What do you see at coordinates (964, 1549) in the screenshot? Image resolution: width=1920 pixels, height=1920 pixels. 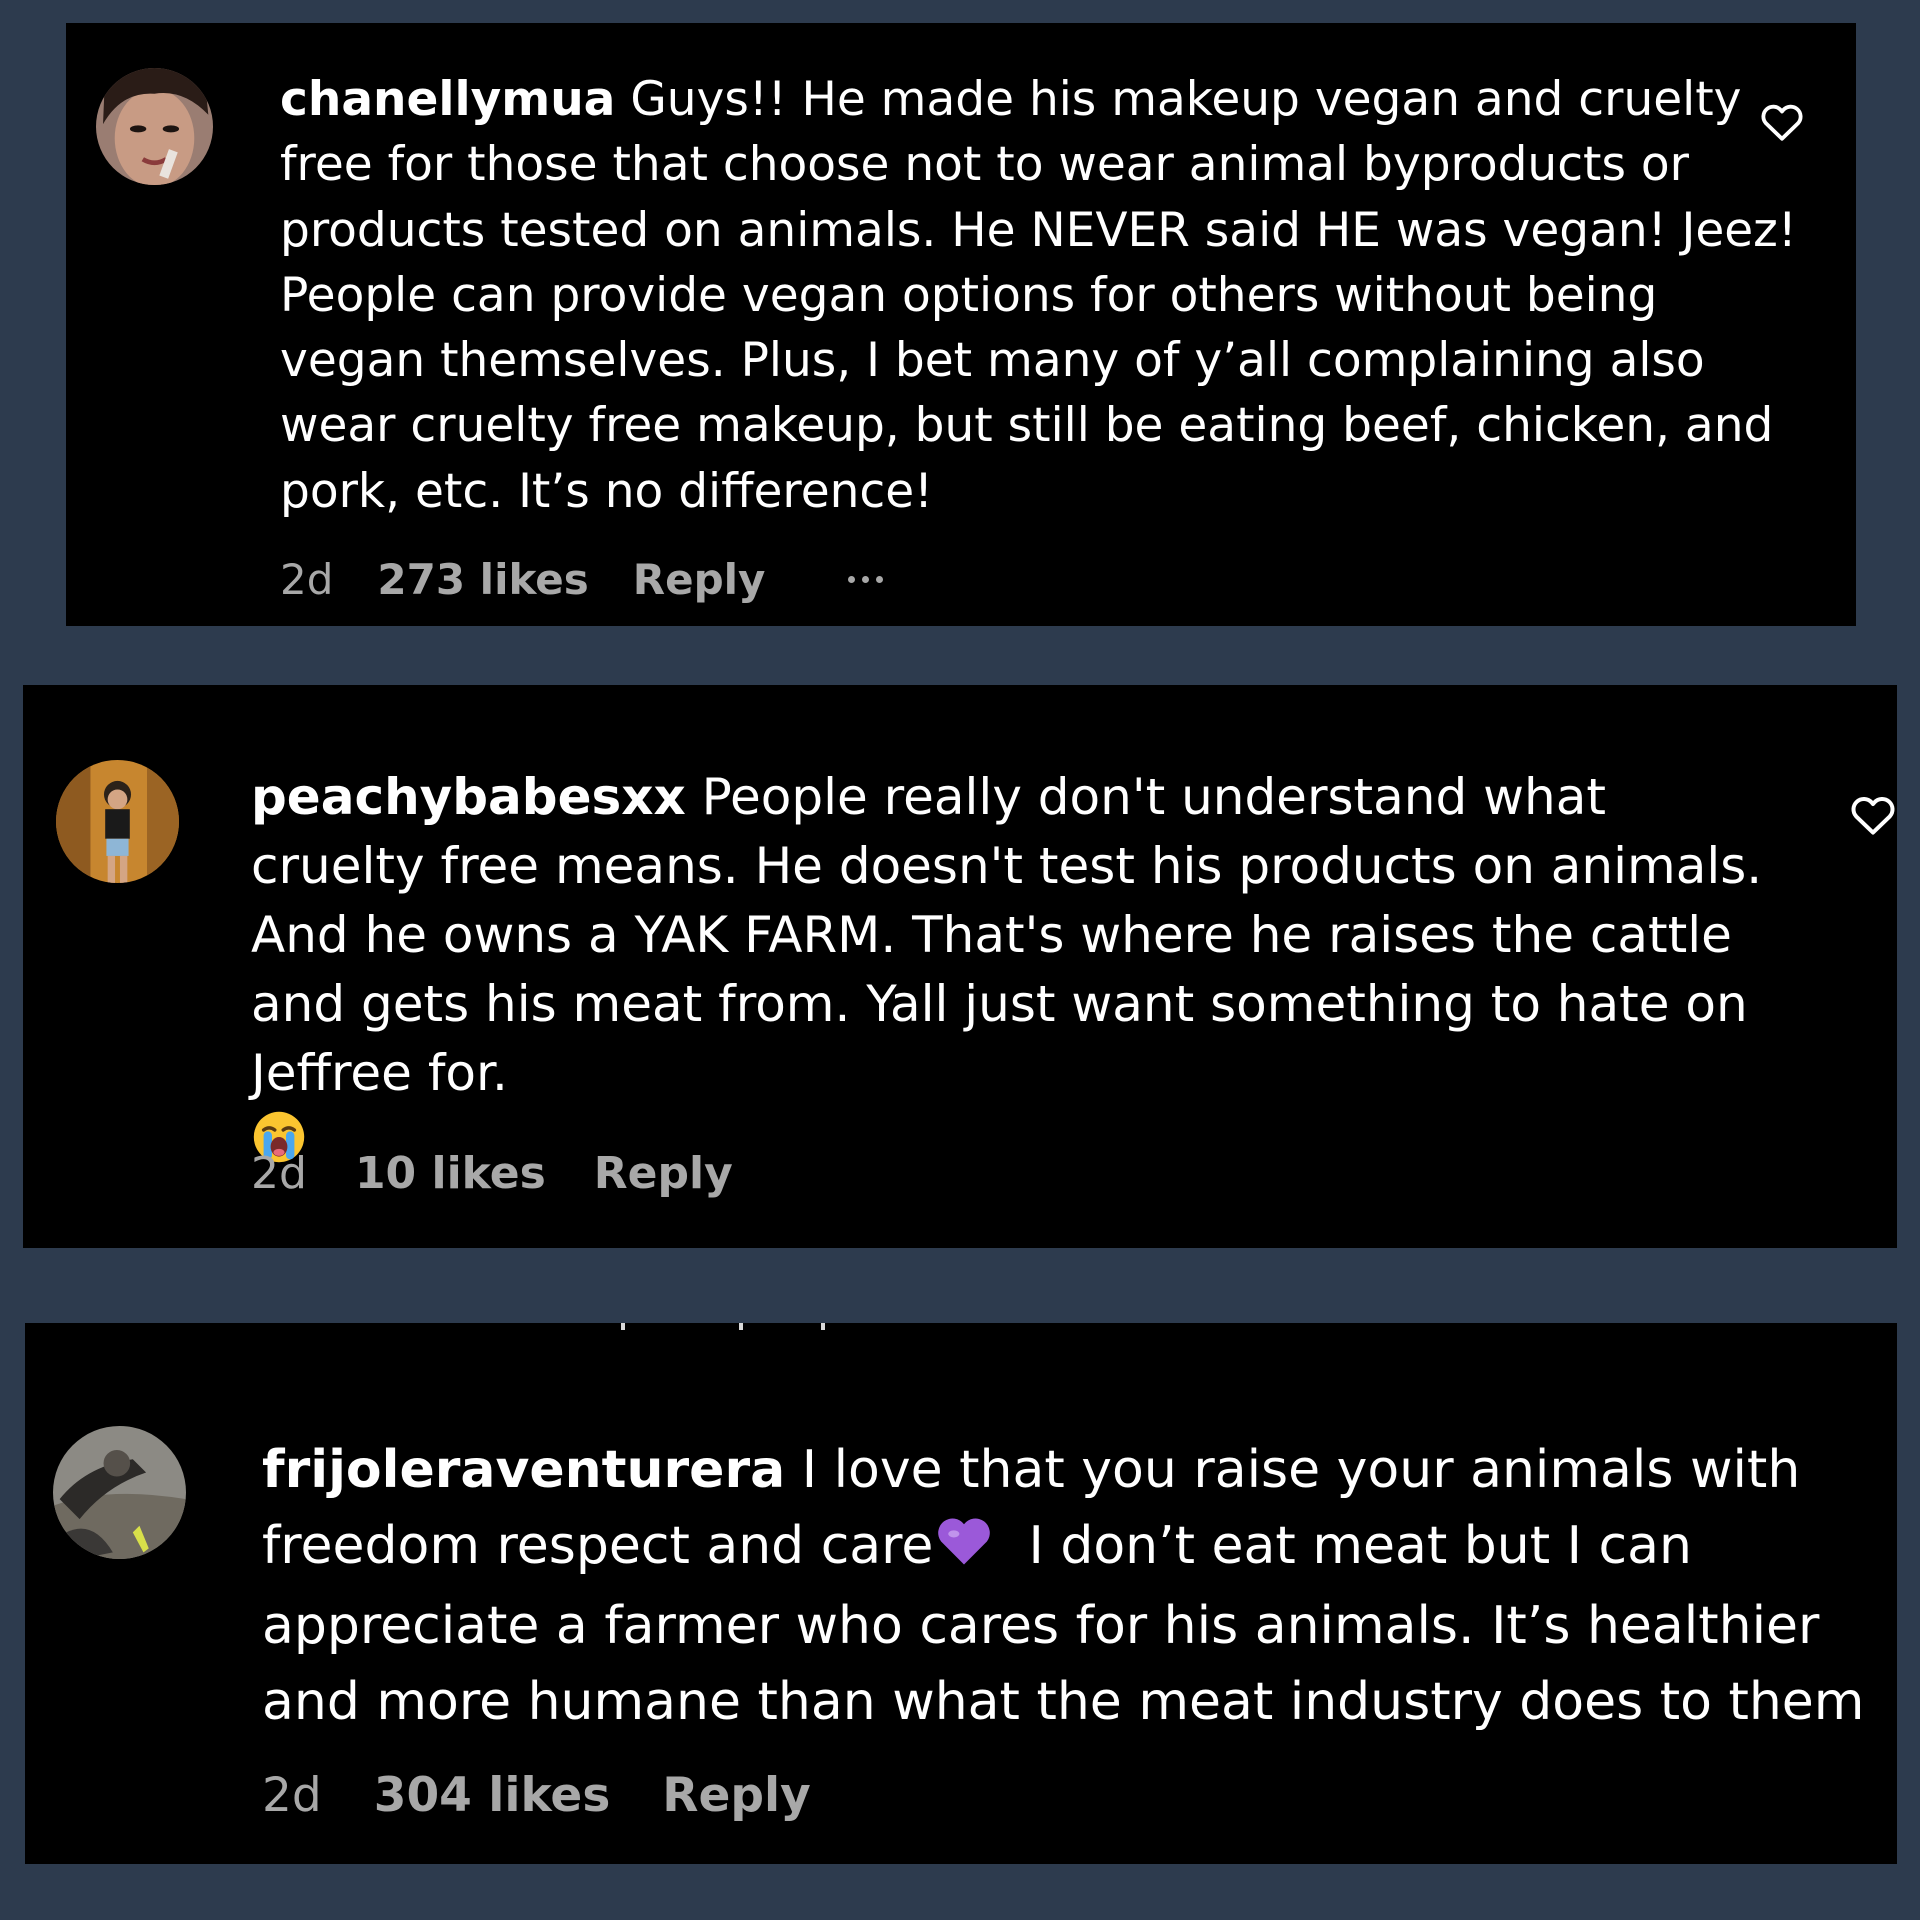 I see `purple-heart-emoji` at bounding box center [964, 1549].